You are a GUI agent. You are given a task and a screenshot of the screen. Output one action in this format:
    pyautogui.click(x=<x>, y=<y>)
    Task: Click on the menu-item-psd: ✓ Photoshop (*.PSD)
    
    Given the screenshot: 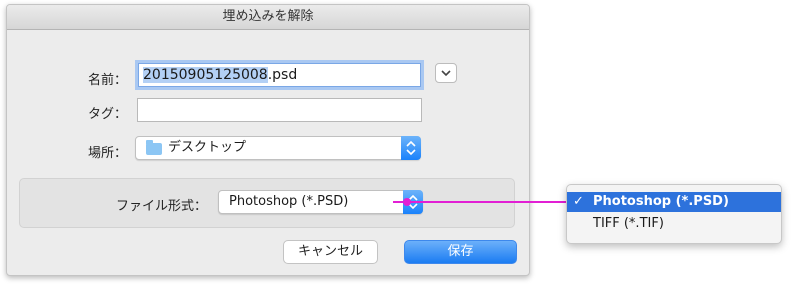 What is the action you would take?
    pyautogui.click(x=674, y=202)
    